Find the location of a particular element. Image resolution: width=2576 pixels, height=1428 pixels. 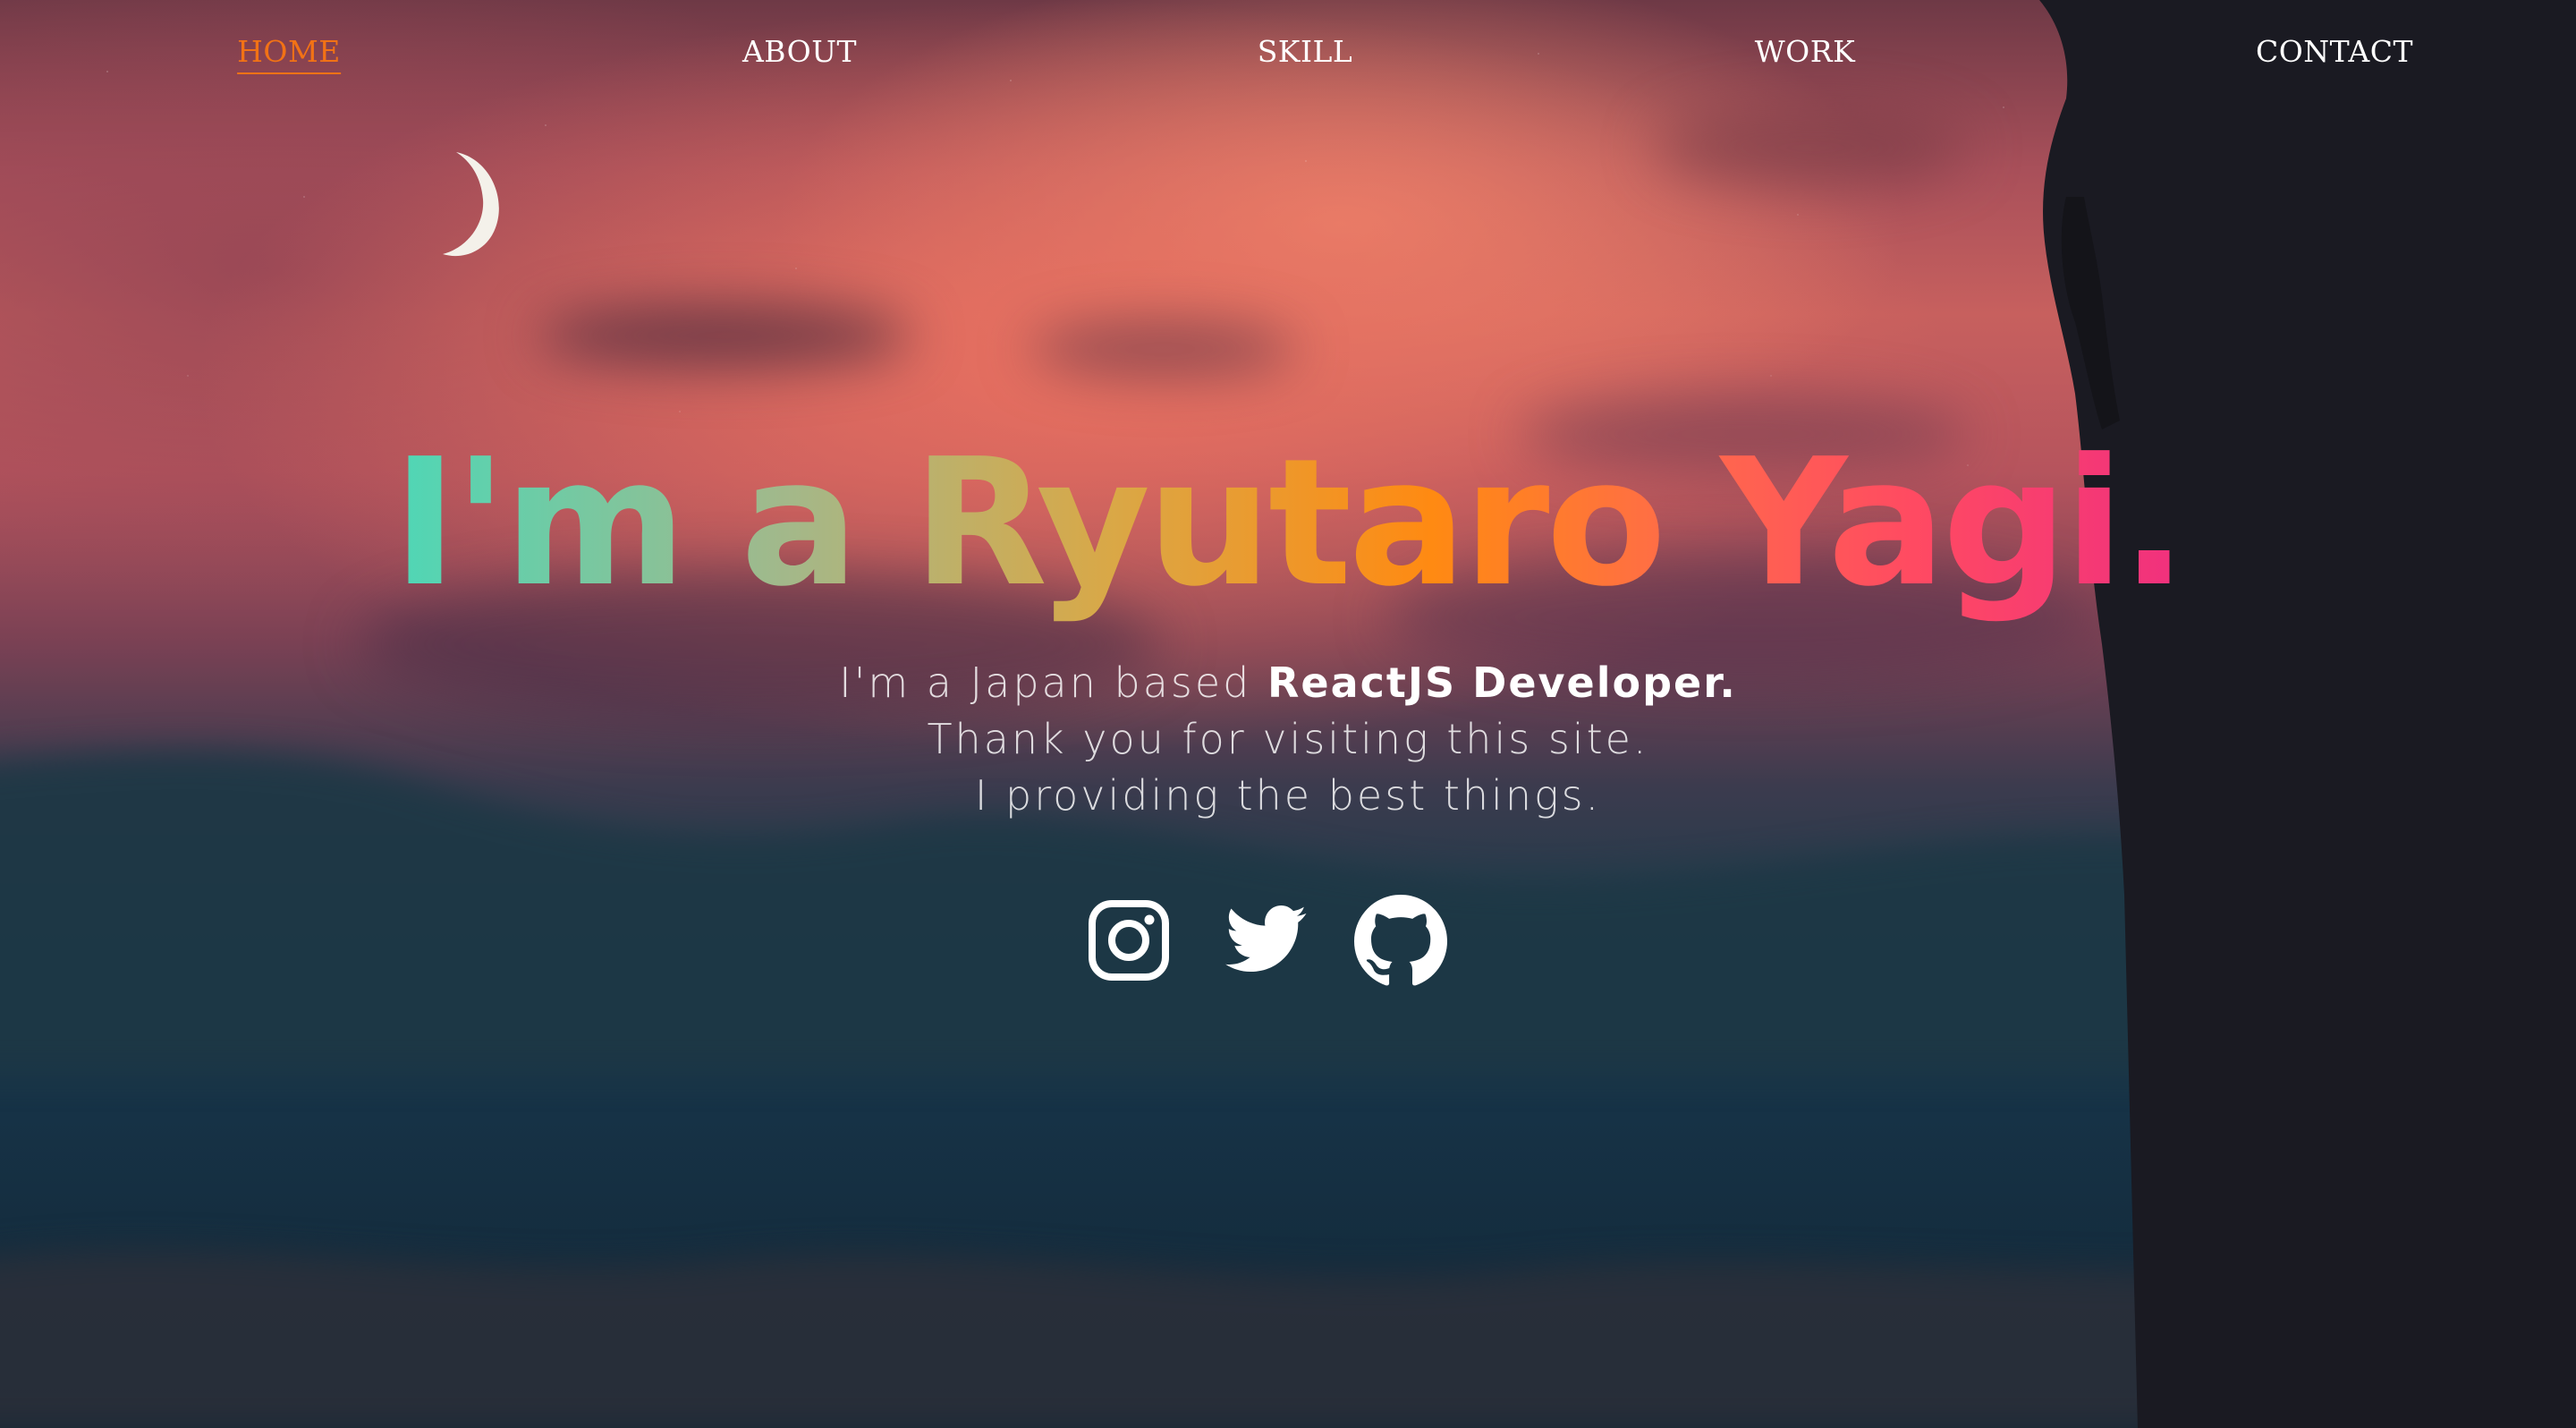

instagram-link is located at coordinates (1129, 941).